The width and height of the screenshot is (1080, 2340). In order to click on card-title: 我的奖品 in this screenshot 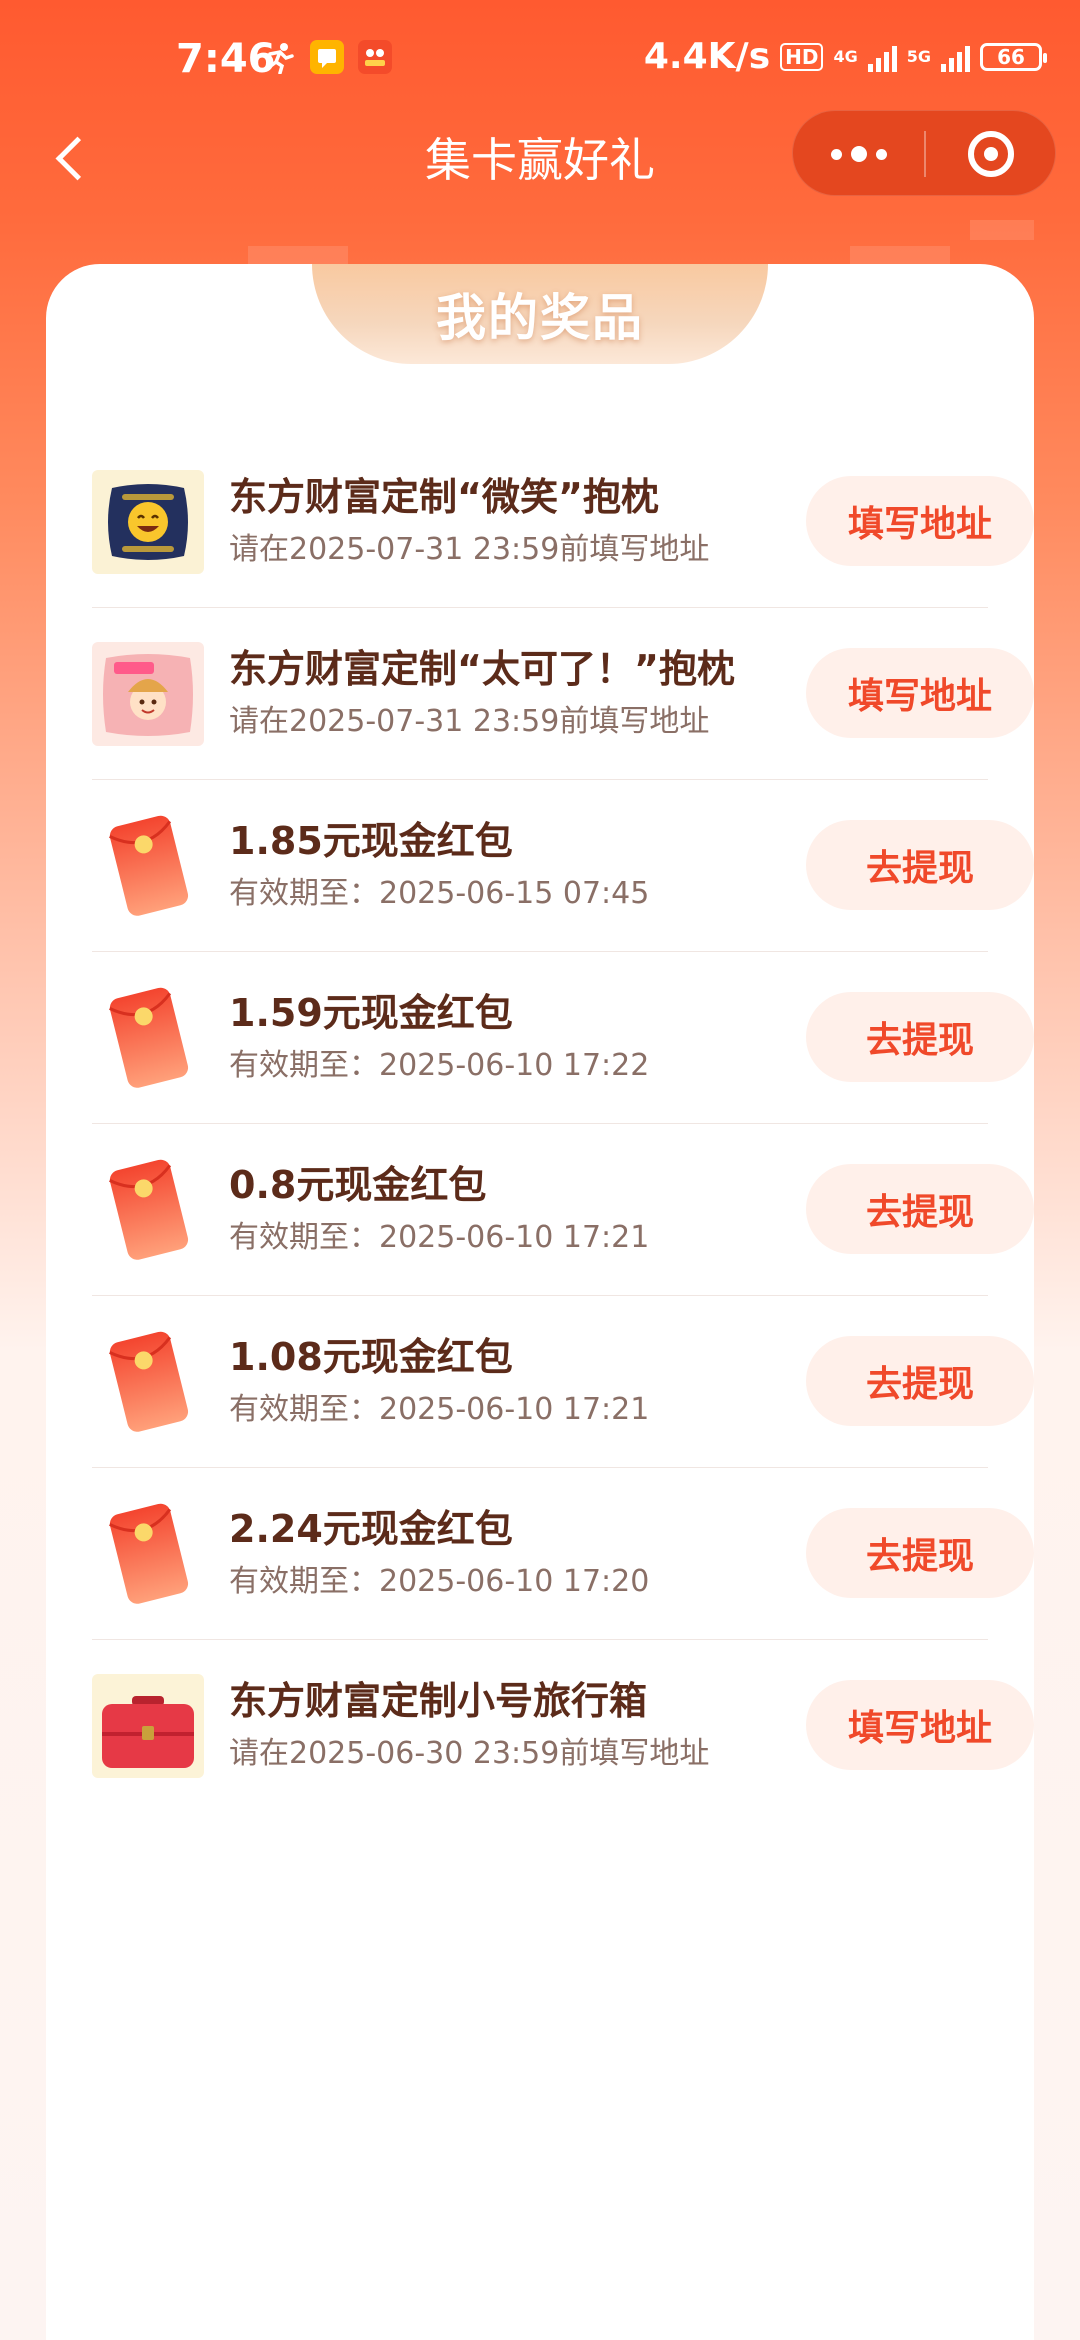, I will do `click(540, 318)`.